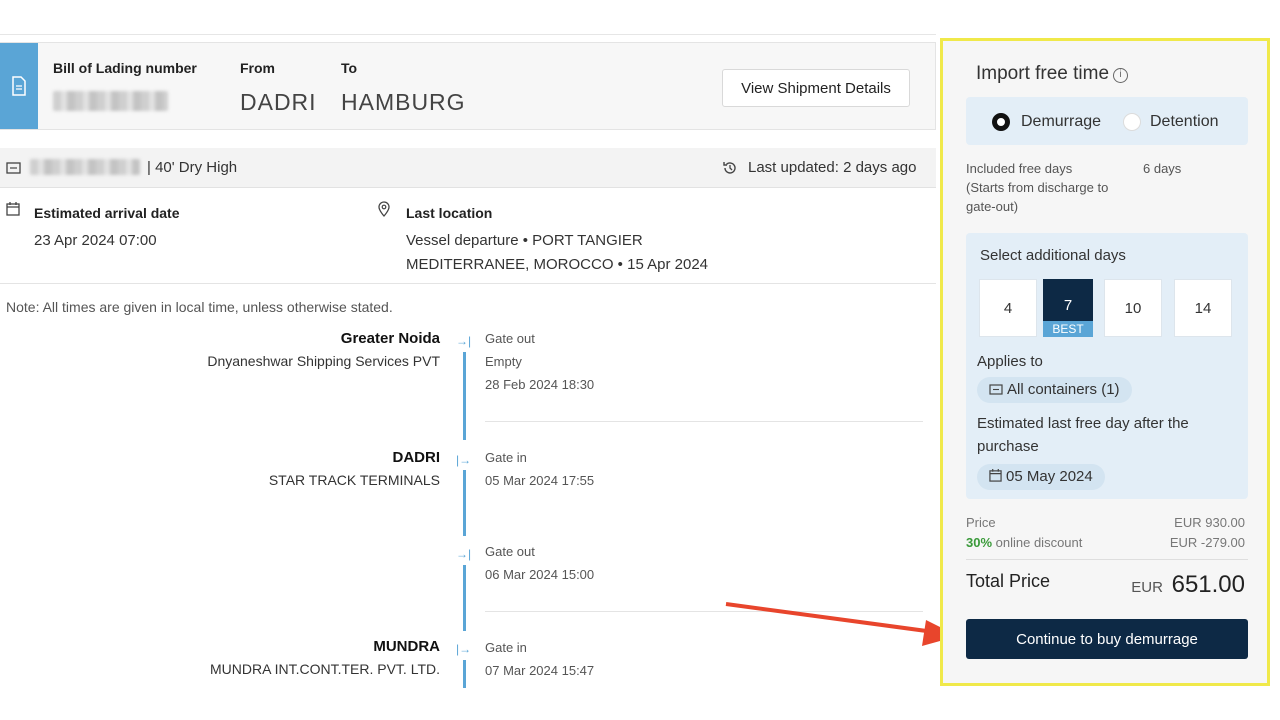 This screenshot has width=1280, height=720. Describe the element at coordinates (540, 480) in the screenshot. I see `event-time: 05 Mar 2024 17:55` at that location.